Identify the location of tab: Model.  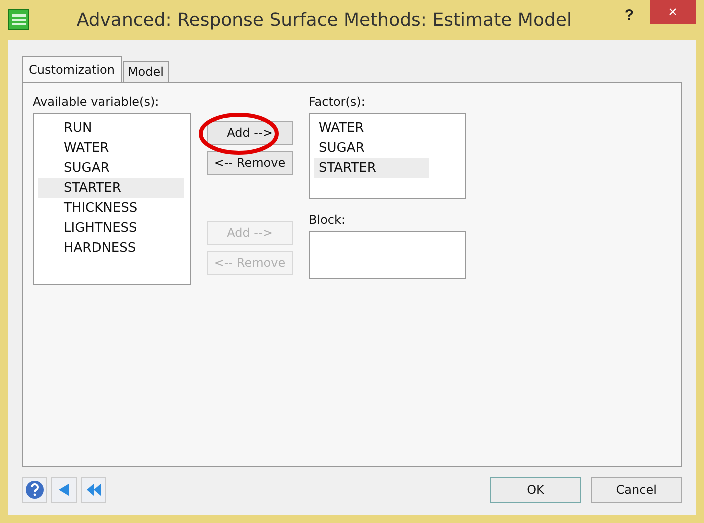
(145, 72).